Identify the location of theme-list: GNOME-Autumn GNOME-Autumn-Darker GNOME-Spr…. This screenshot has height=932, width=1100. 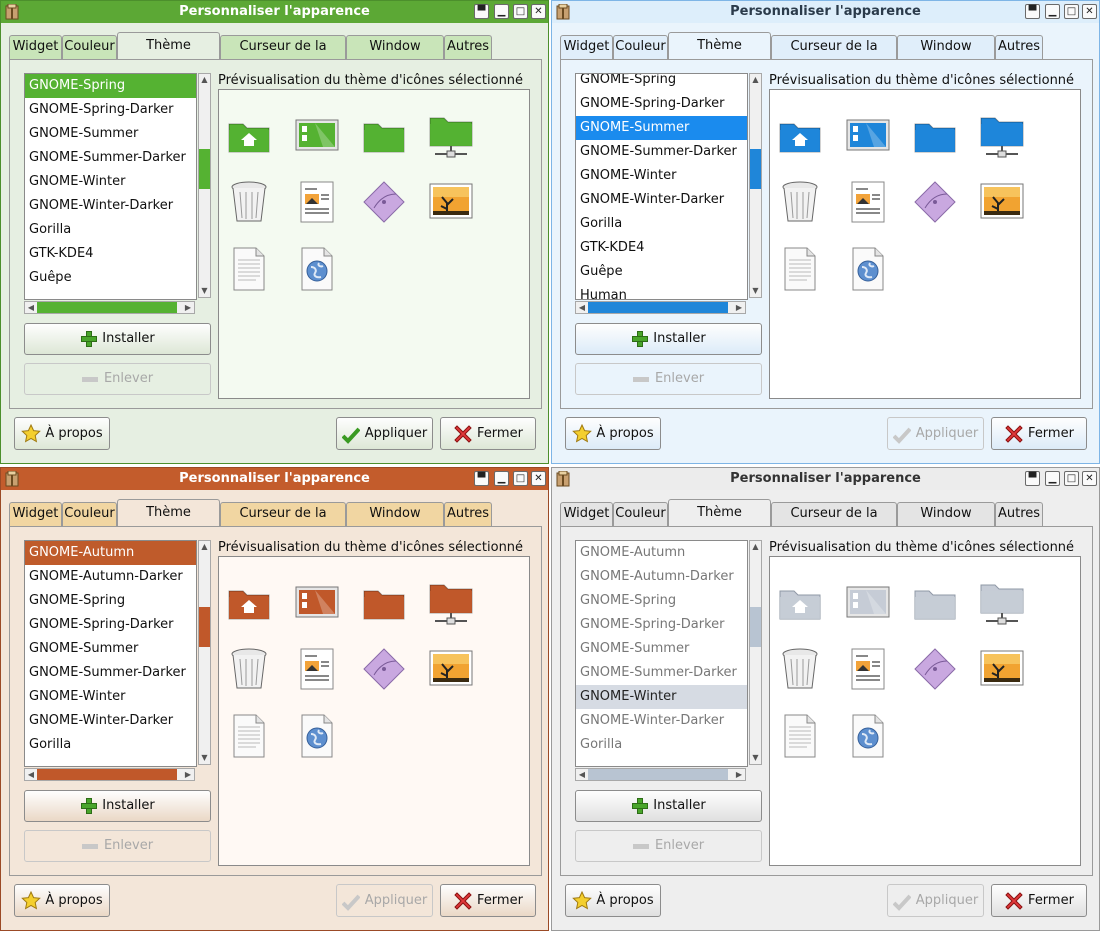
(661, 653).